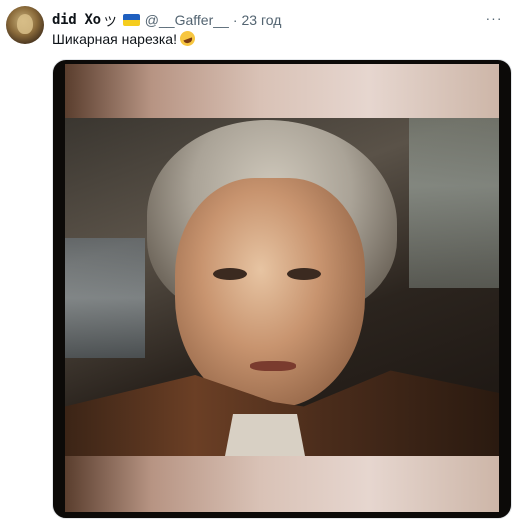  Describe the element at coordinates (114, 39) in the screenshot. I see `tweet-text-content: Шикарная нарезка!` at that location.